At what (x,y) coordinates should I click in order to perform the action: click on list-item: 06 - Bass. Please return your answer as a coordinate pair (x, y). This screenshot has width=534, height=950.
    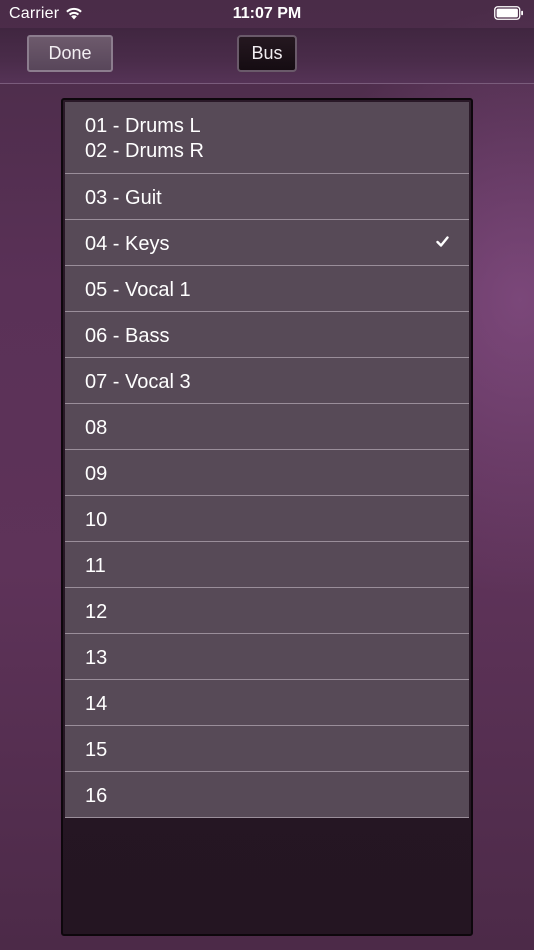
    Looking at the image, I should click on (267, 335).